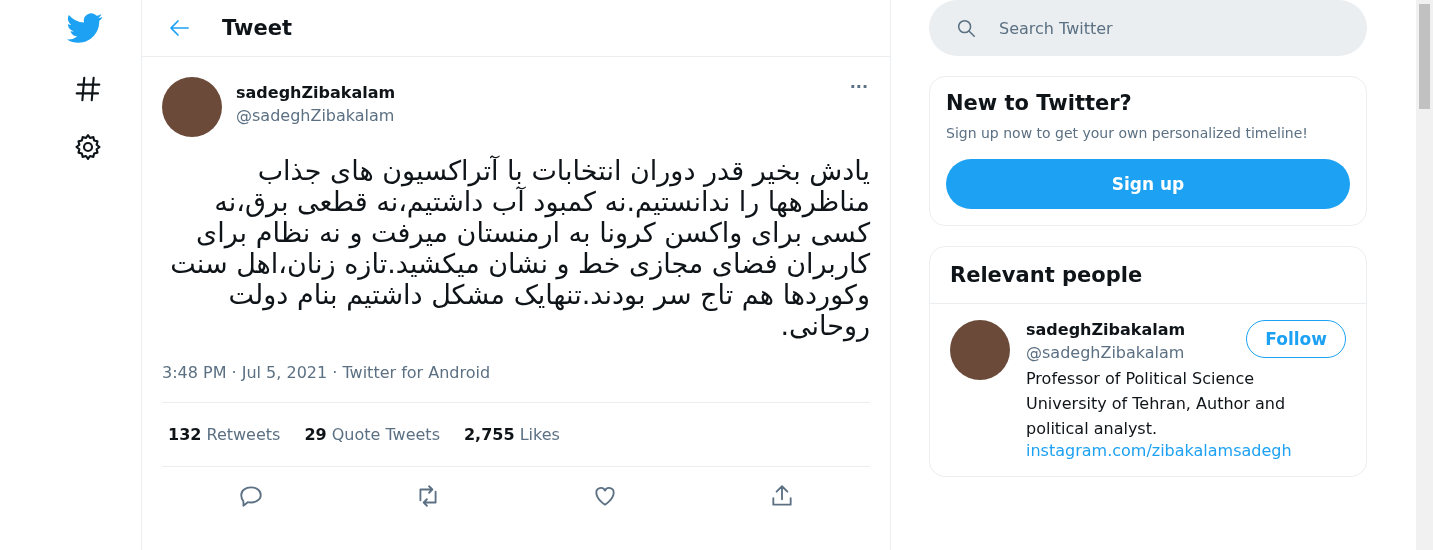 This screenshot has height=550, width=1433. What do you see at coordinates (257, 28) in the screenshot?
I see `page-title: Tweet` at bounding box center [257, 28].